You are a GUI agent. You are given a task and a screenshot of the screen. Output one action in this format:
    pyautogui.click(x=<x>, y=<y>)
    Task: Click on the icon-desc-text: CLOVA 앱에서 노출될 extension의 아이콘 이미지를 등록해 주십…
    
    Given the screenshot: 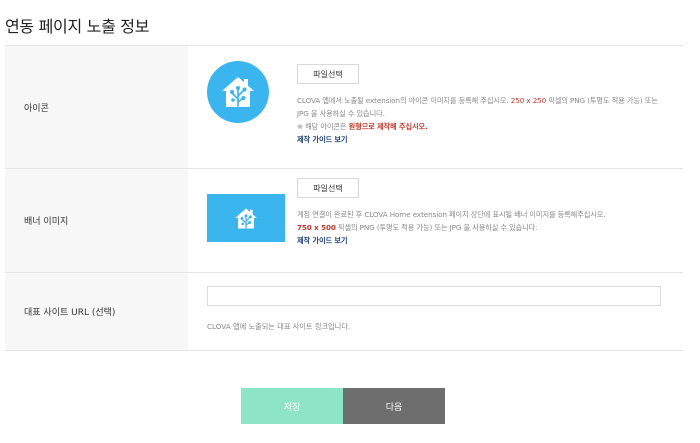 What is the action you would take?
    pyautogui.click(x=404, y=100)
    